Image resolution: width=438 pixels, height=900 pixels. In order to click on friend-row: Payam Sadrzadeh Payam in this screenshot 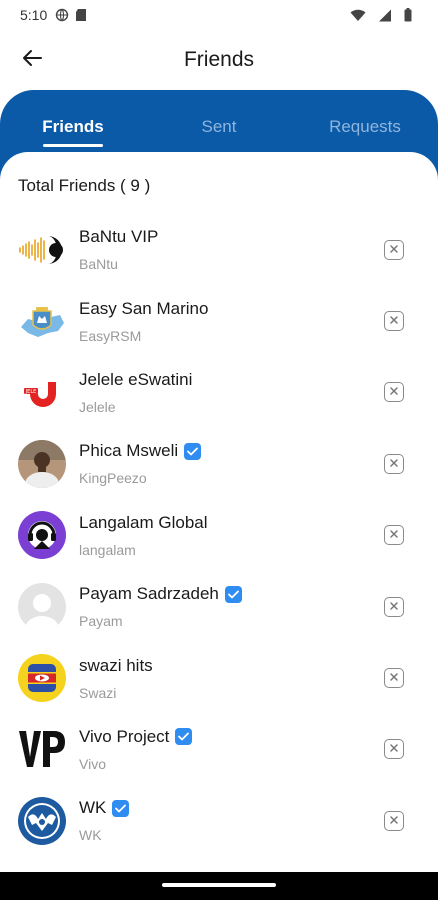, I will do `click(219, 606)`.